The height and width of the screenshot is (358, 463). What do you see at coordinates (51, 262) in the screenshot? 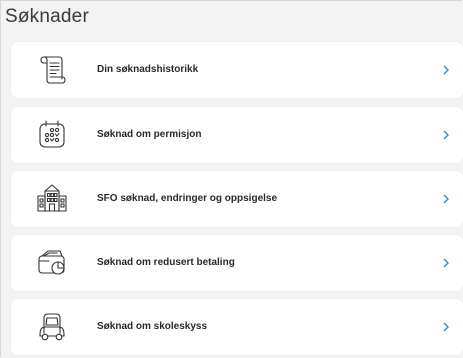
I see `wallet-pie-chart-icon` at bounding box center [51, 262].